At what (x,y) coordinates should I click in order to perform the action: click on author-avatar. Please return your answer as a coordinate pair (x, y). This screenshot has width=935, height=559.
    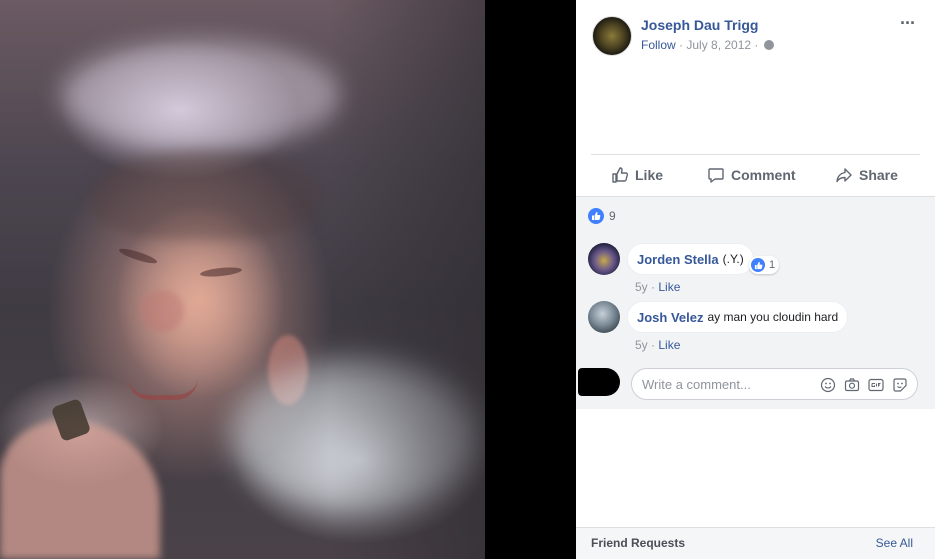
    Looking at the image, I should click on (612, 36).